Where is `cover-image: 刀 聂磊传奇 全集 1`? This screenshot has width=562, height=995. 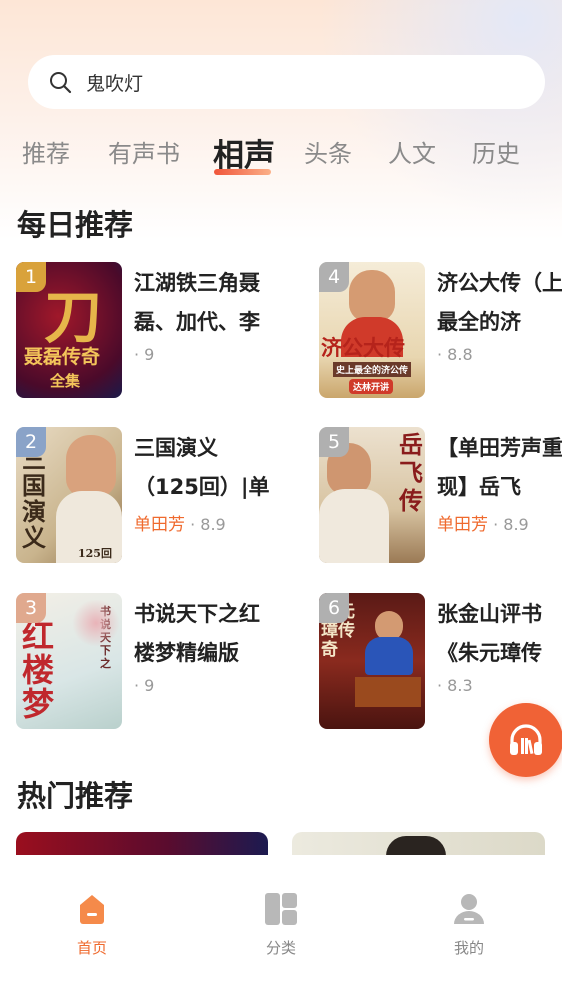 cover-image: 刀 聂磊传奇 全集 1 is located at coordinates (69, 330).